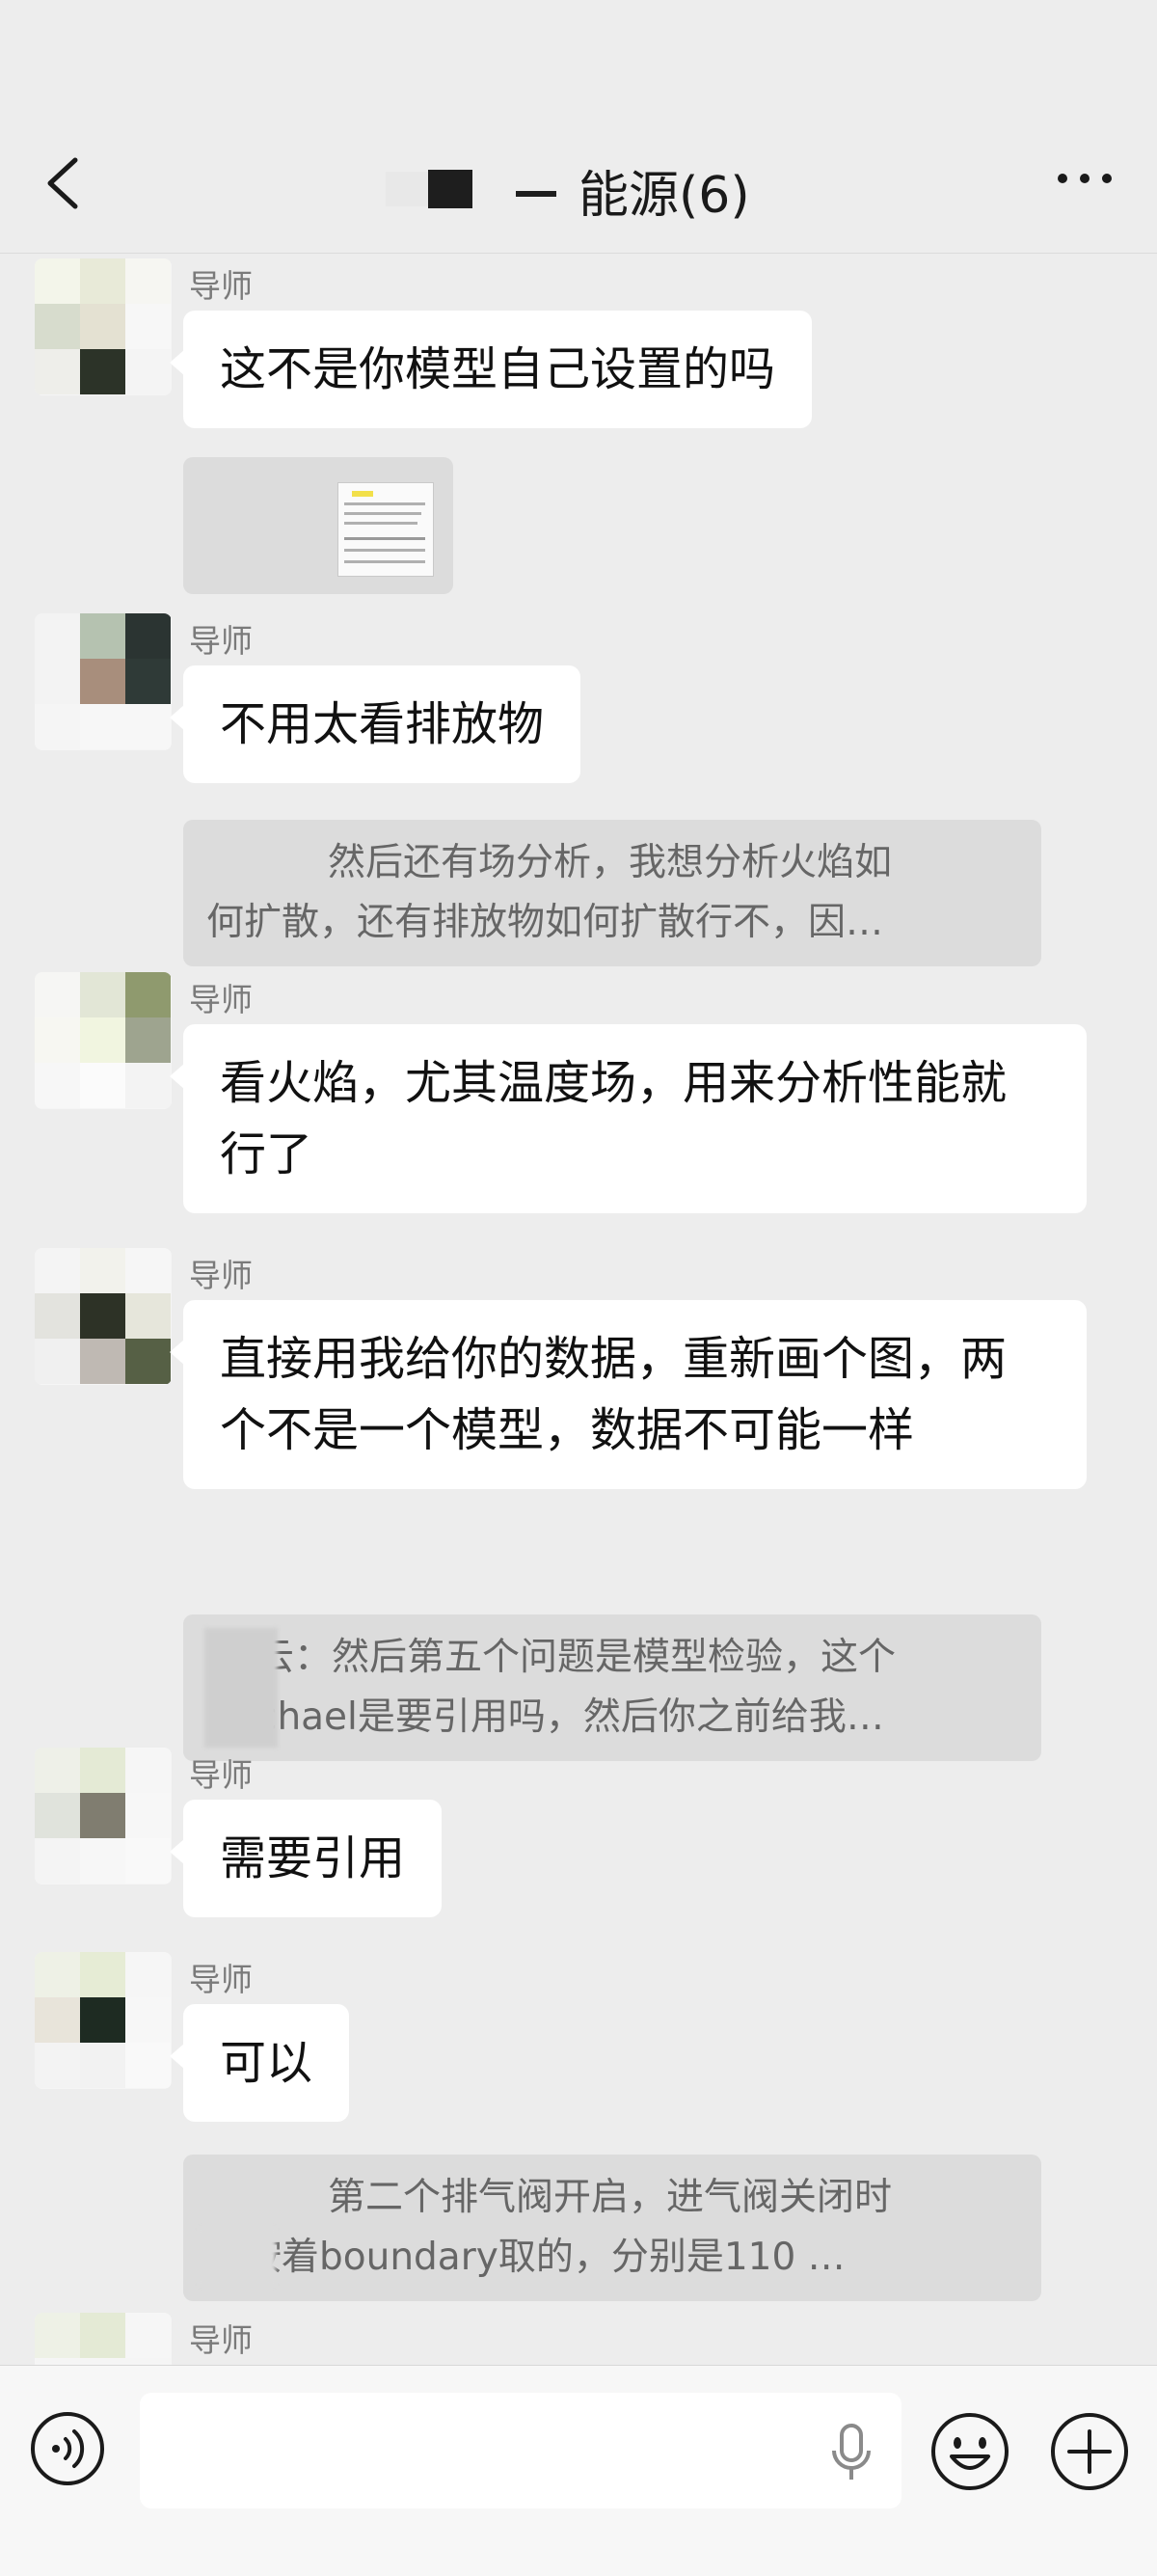  I want to click on input-bar, so click(578, 2470).